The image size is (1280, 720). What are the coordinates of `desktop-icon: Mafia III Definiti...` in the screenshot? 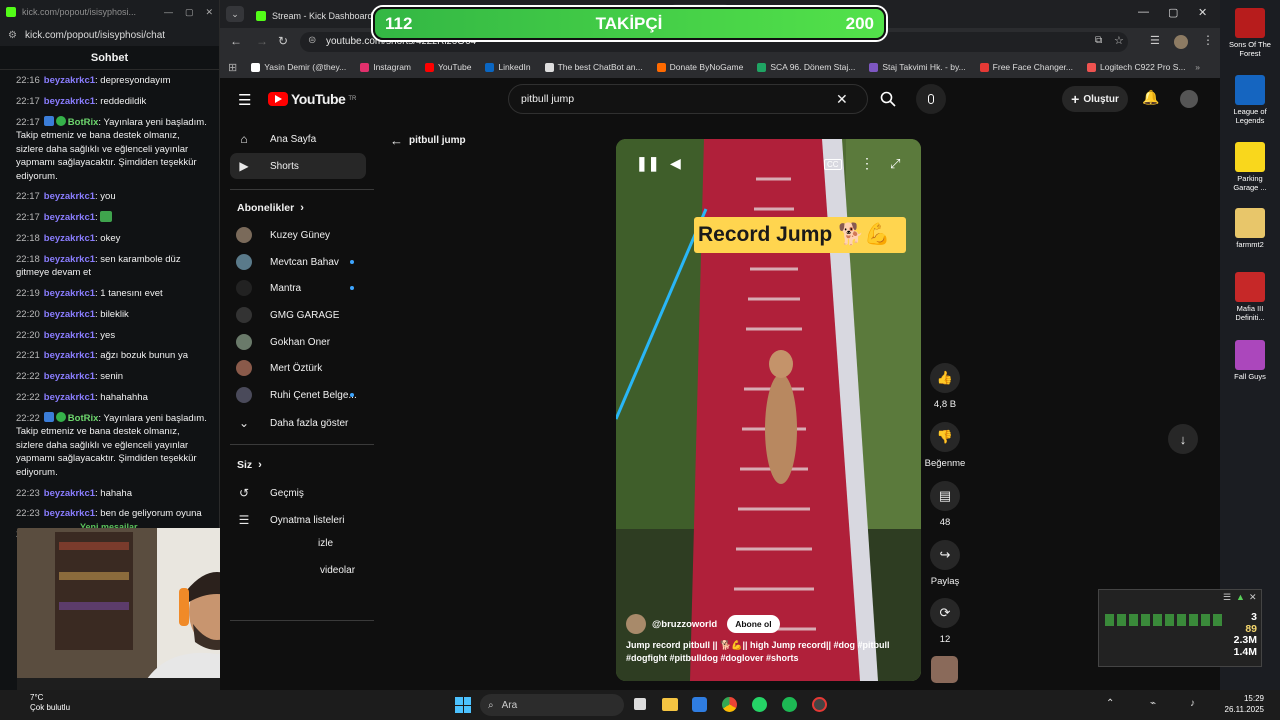 It's located at (1250, 297).